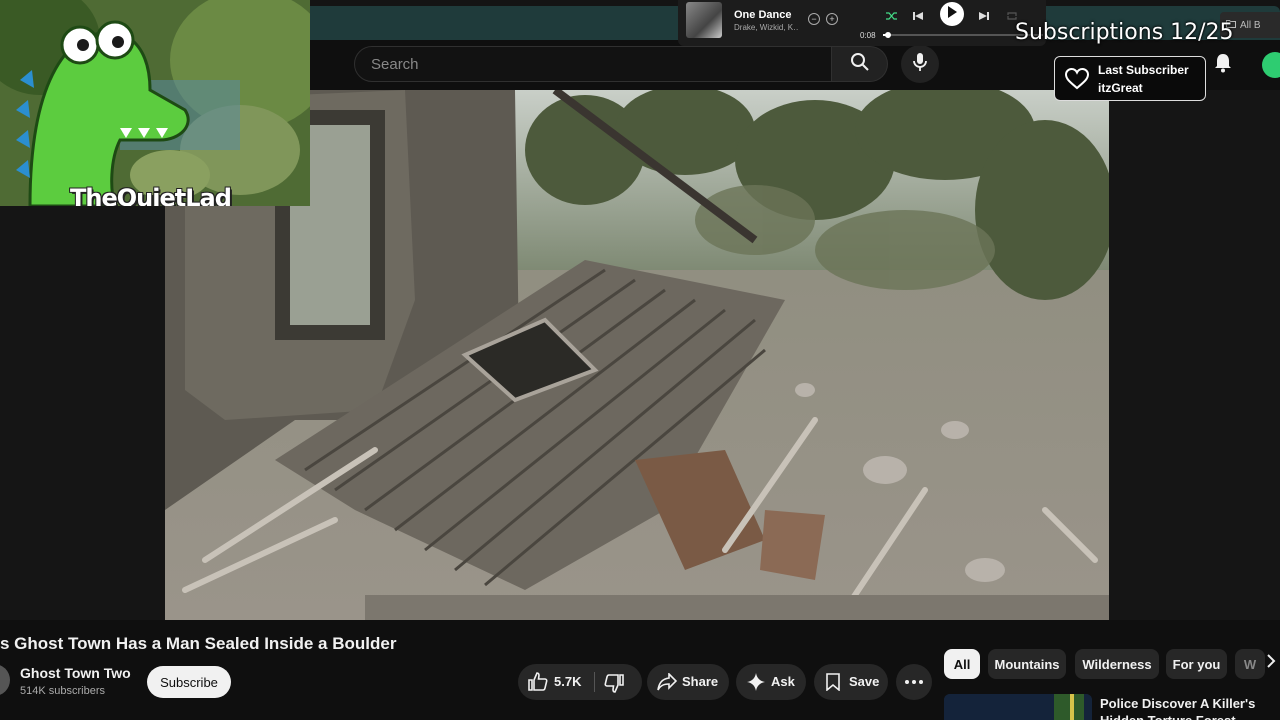 This screenshot has height=720, width=1280. I want to click on crocodile-mascot-image, so click(155, 103).